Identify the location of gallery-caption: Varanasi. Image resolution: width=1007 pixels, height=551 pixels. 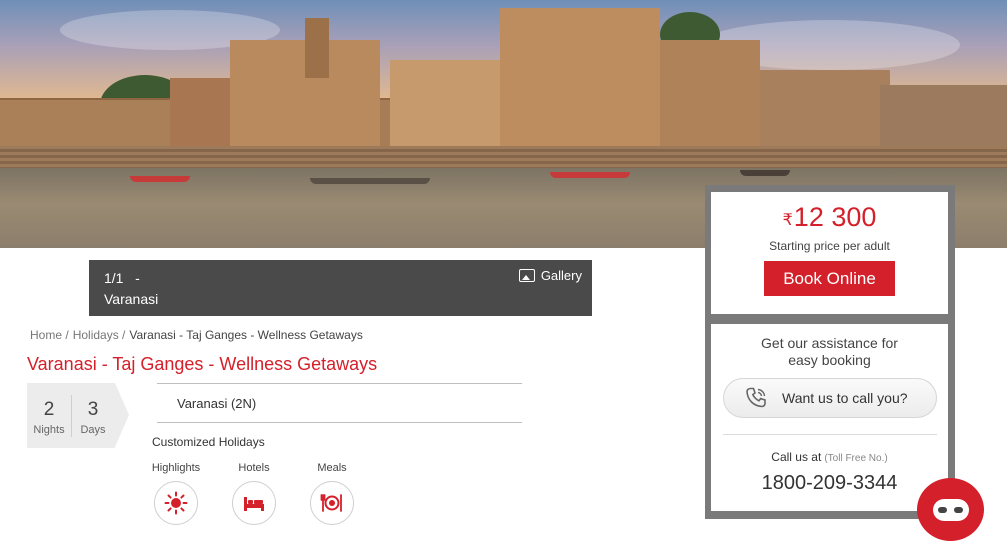
(131, 299).